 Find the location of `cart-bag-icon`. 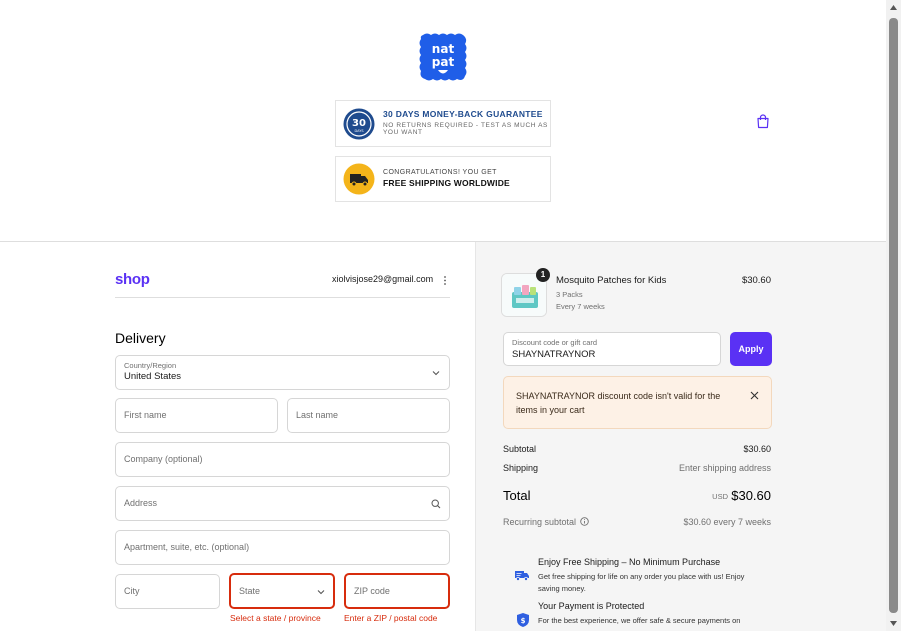

cart-bag-icon is located at coordinates (763, 121).